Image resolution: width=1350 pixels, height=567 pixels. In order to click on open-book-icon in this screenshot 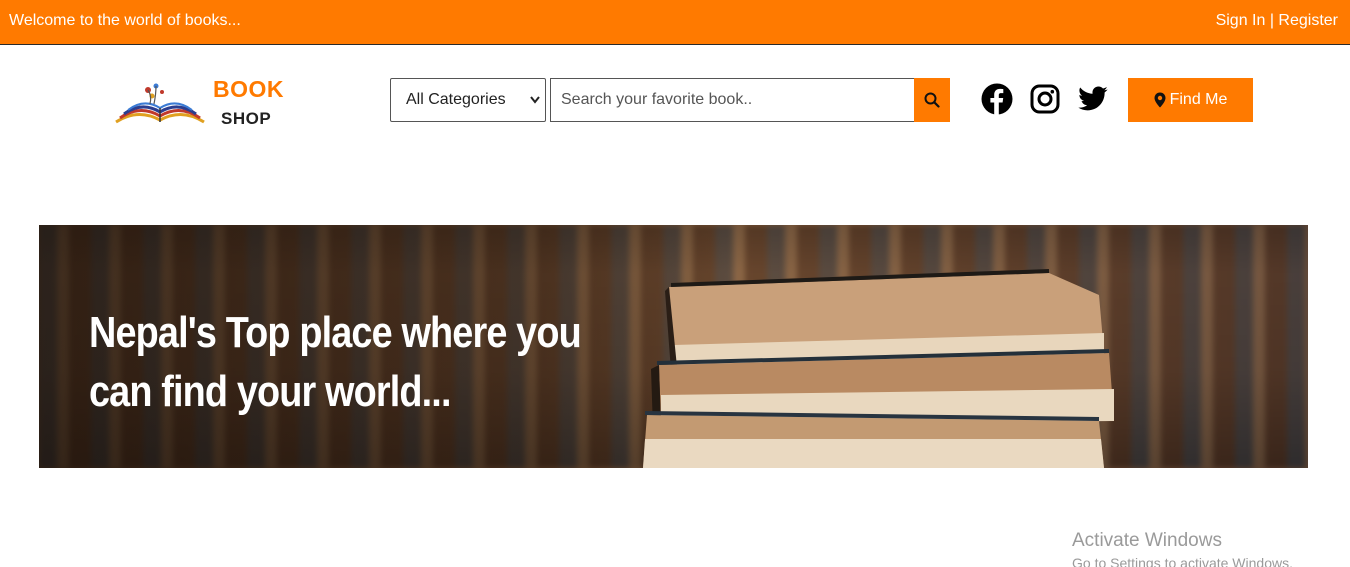, I will do `click(160, 103)`.